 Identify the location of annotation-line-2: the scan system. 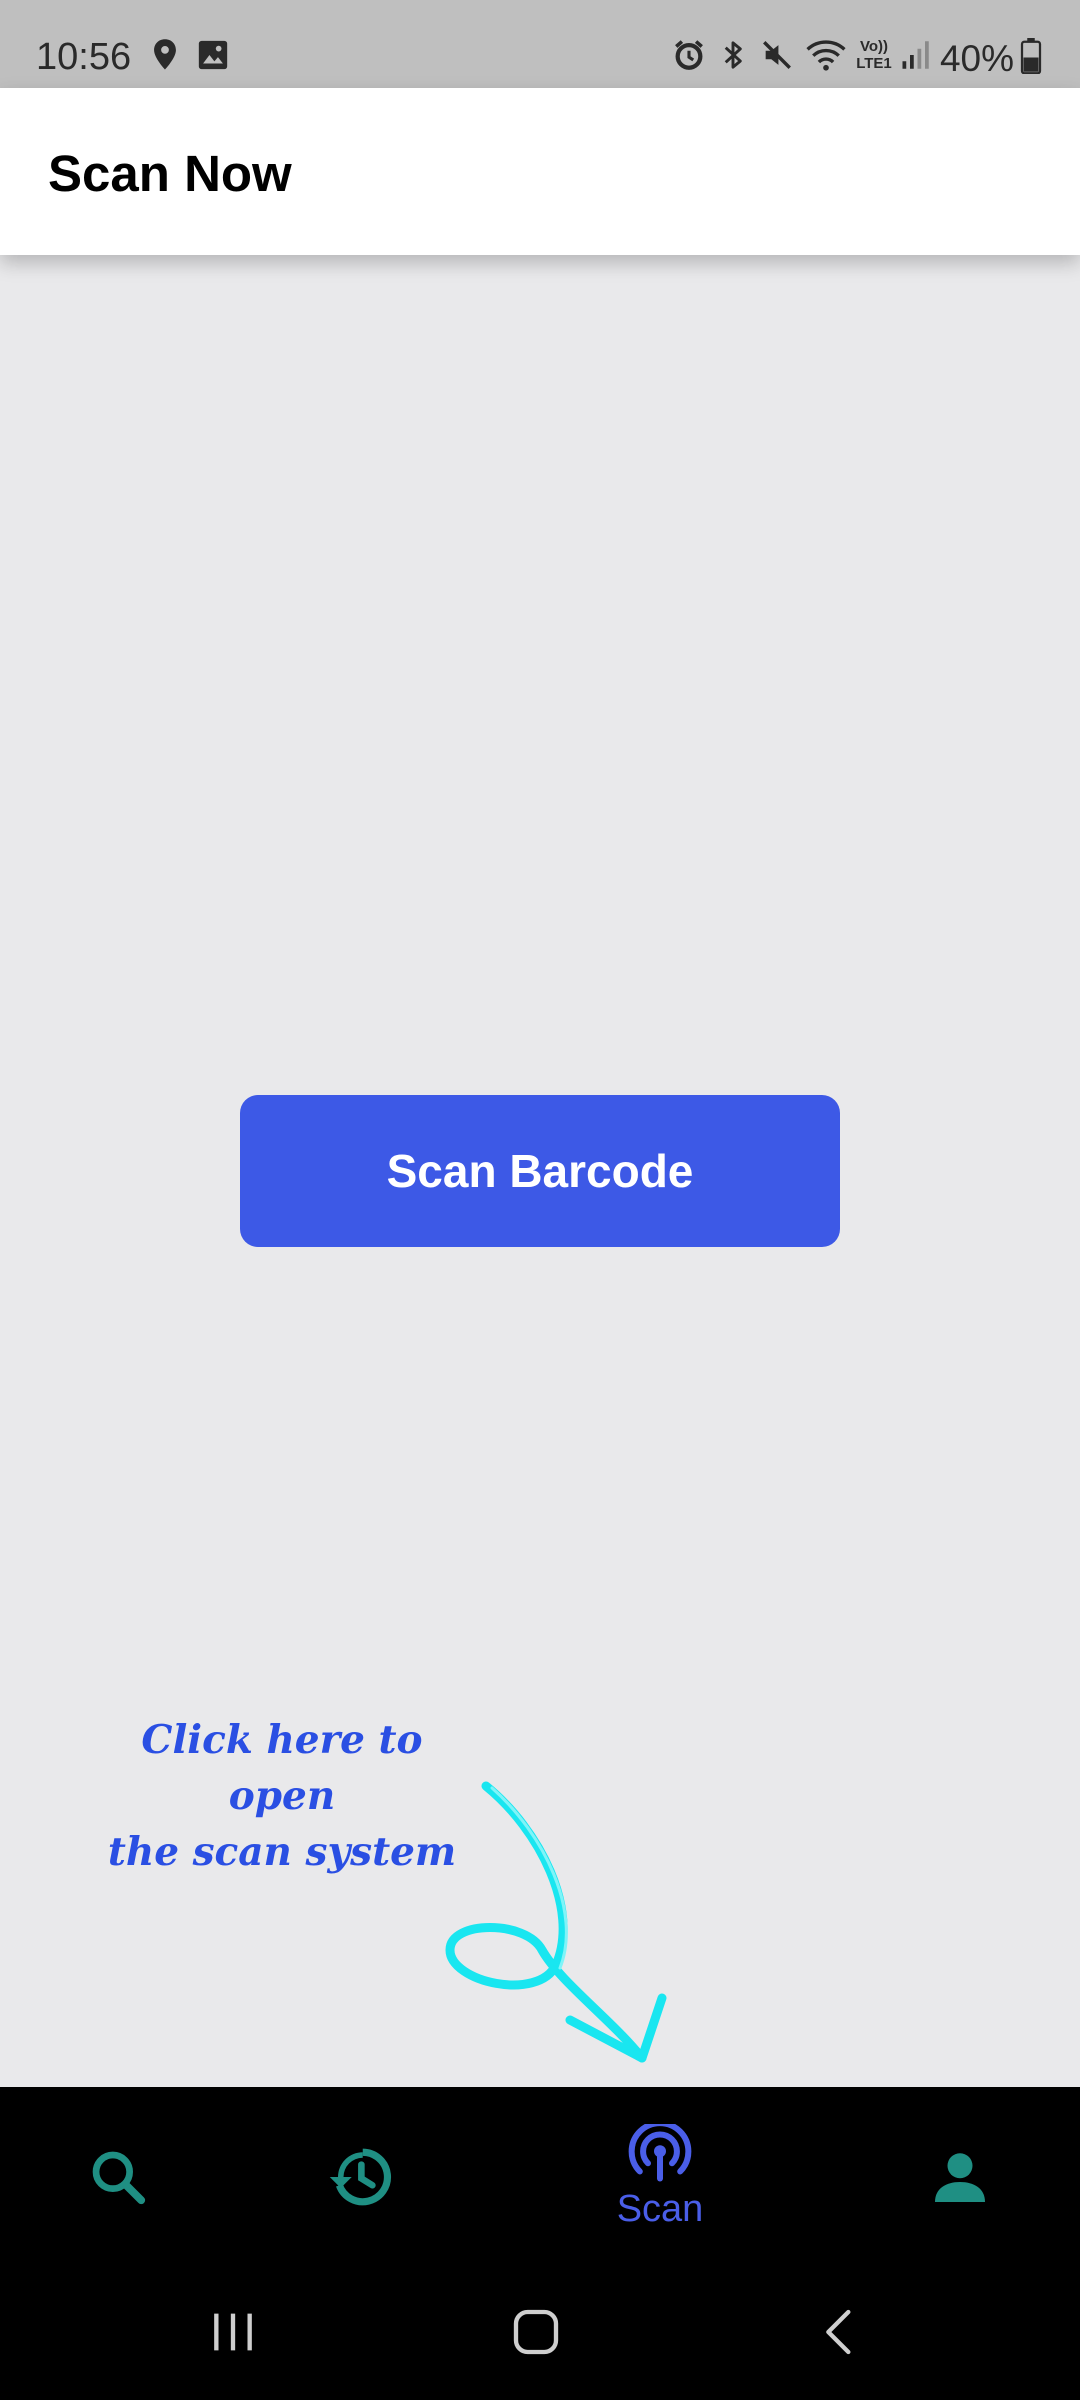
(282, 1852).